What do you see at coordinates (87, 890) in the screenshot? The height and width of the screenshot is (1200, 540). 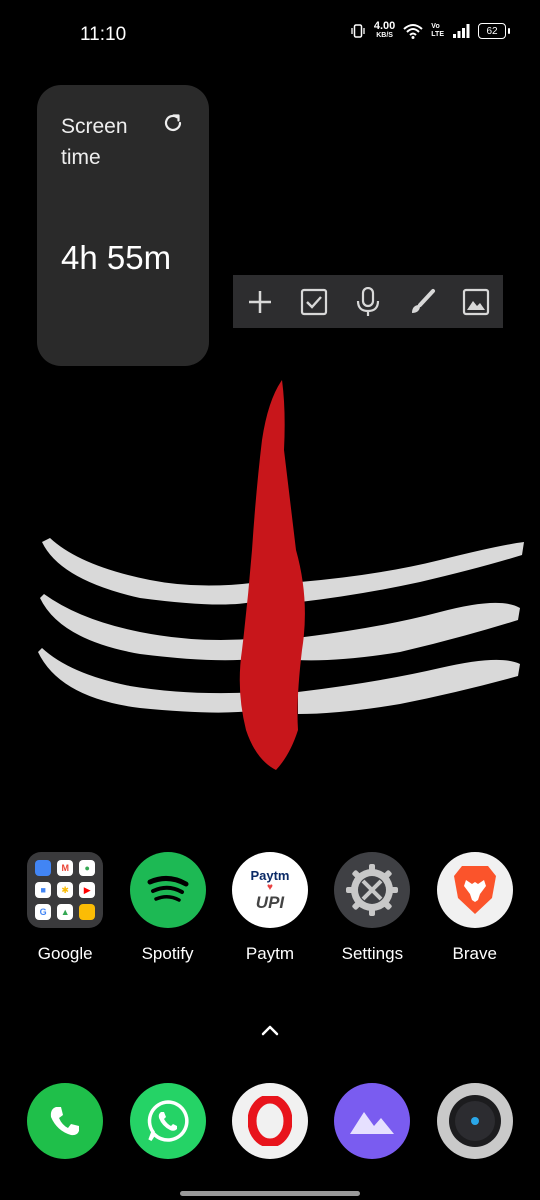 I see `youtube-icon: ▶` at bounding box center [87, 890].